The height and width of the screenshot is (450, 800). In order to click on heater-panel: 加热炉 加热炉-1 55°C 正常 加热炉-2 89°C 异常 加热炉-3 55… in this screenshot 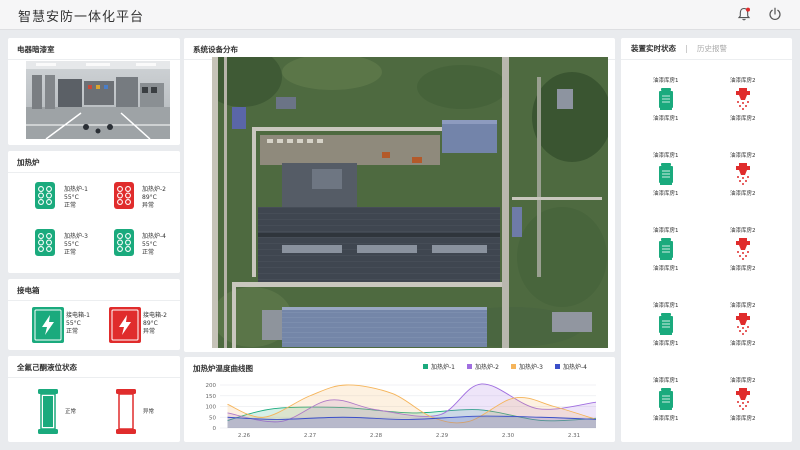, I will do `click(94, 212)`.